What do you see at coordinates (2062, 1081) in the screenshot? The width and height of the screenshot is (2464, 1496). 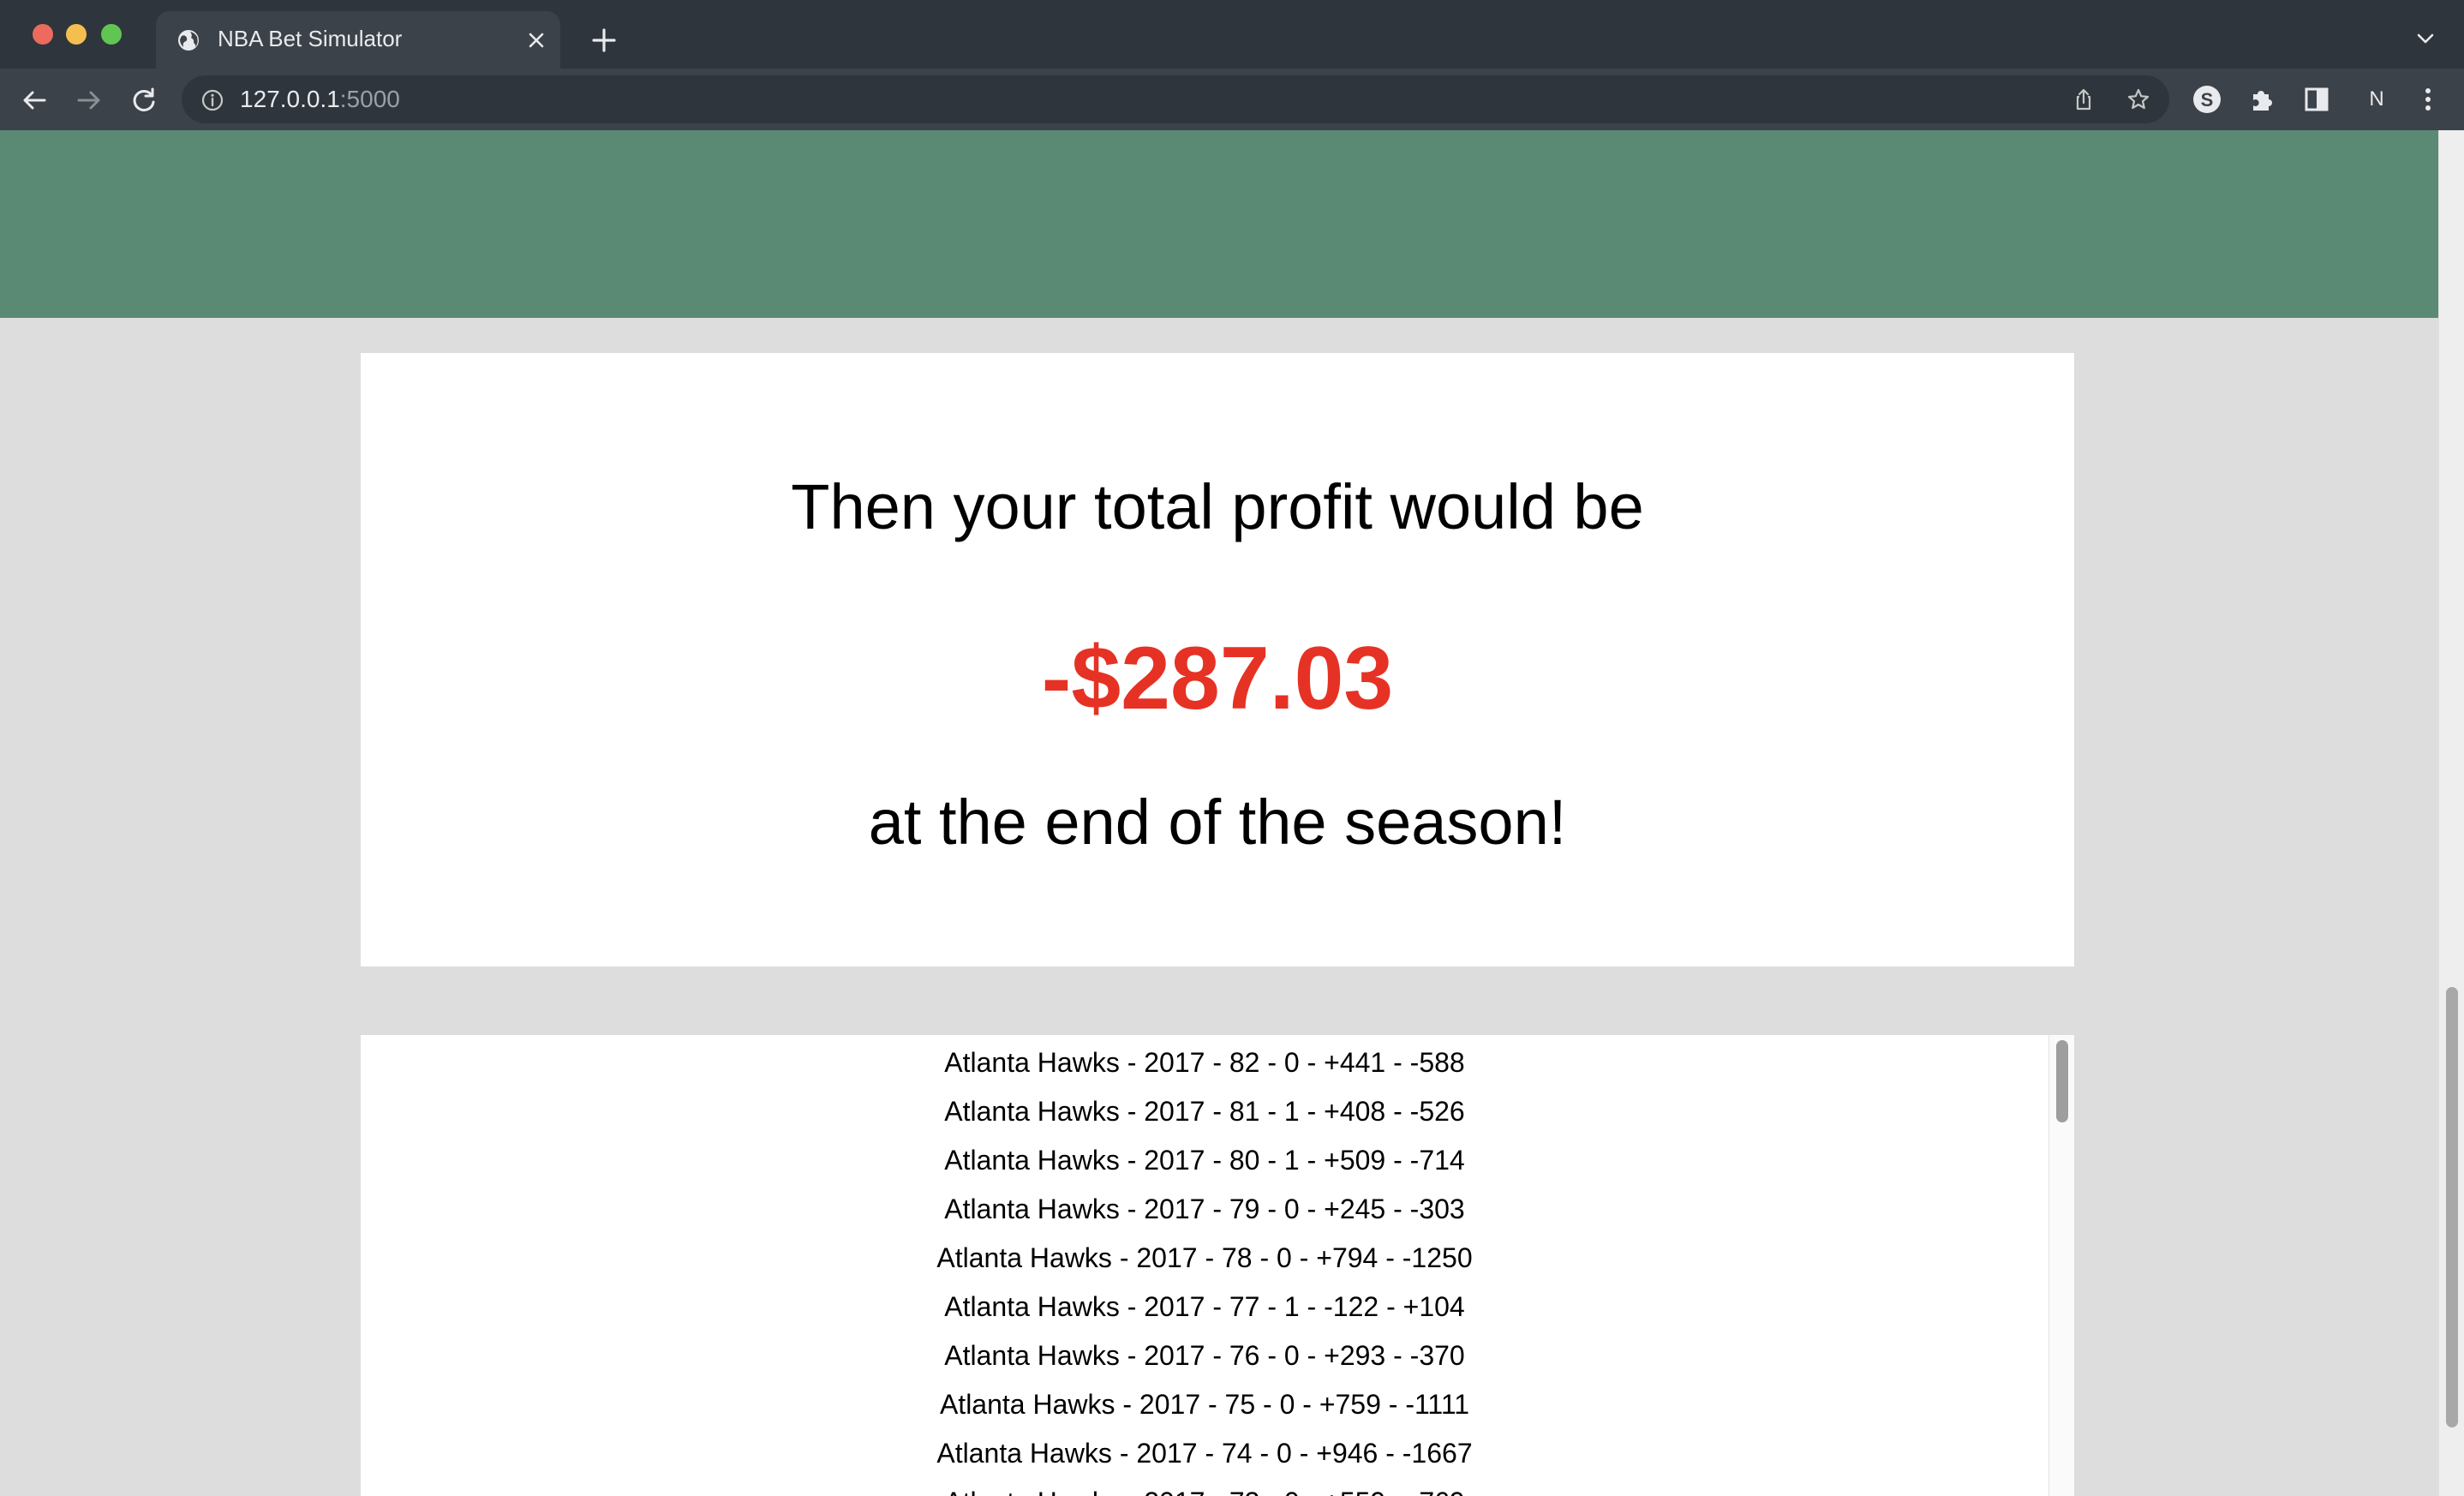 I see `games-list-scroll-thumb` at bounding box center [2062, 1081].